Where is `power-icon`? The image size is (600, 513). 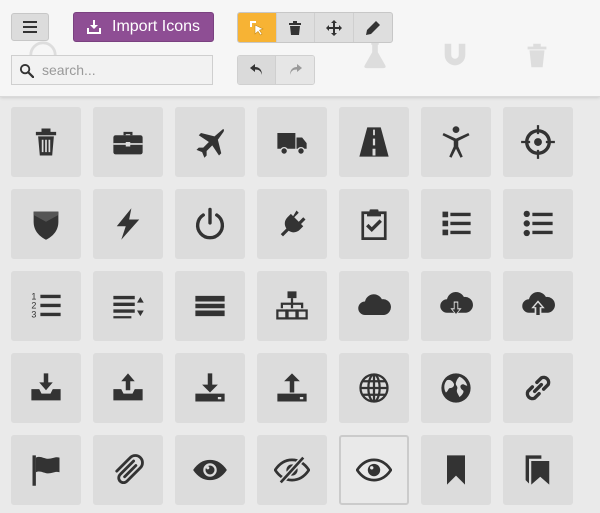 power-icon is located at coordinates (210, 223).